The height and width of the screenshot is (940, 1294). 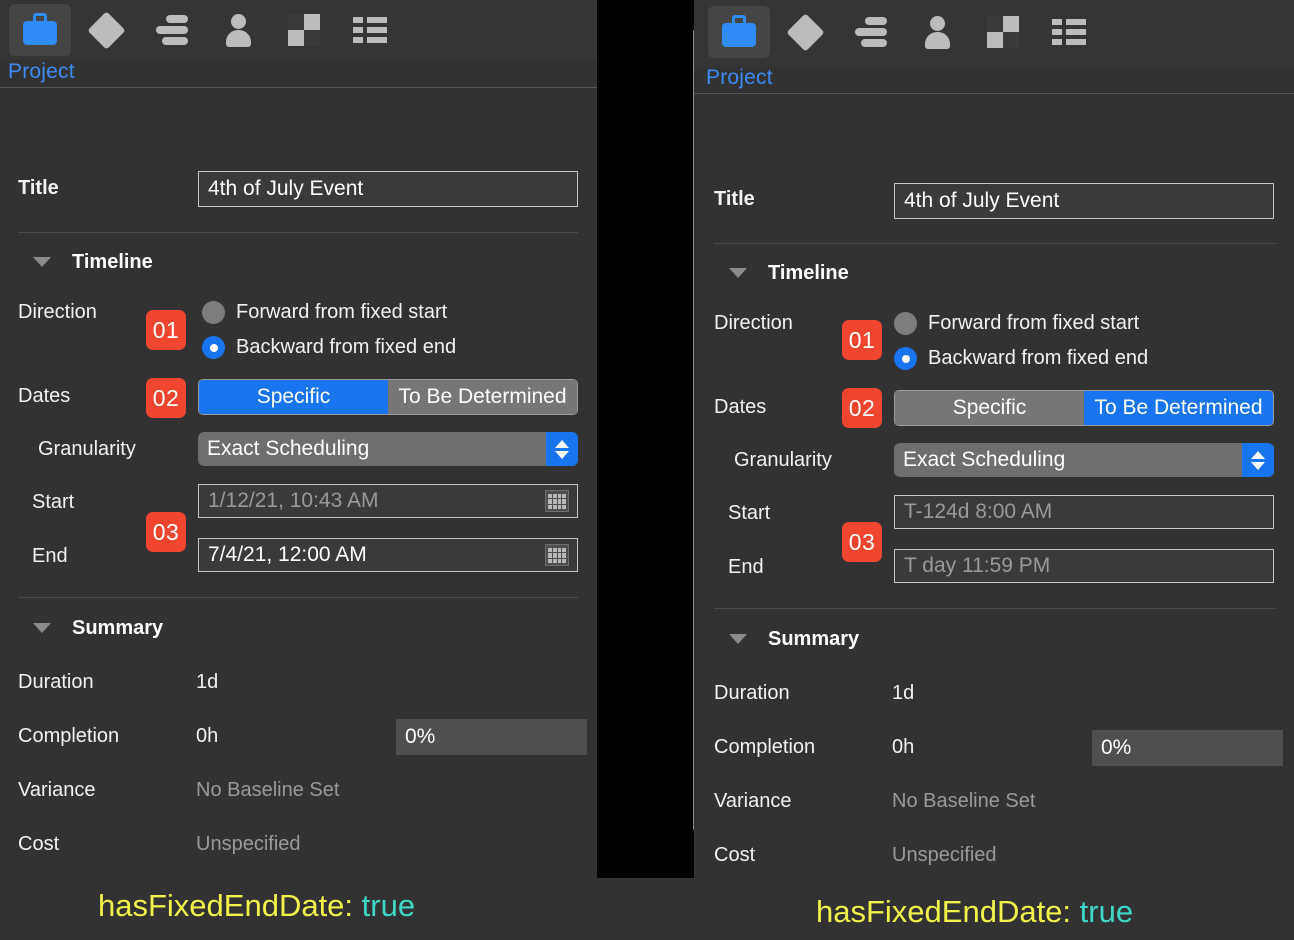 What do you see at coordinates (1084, 201) in the screenshot?
I see `title-input-right: 4th of July Event` at bounding box center [1084, 201].